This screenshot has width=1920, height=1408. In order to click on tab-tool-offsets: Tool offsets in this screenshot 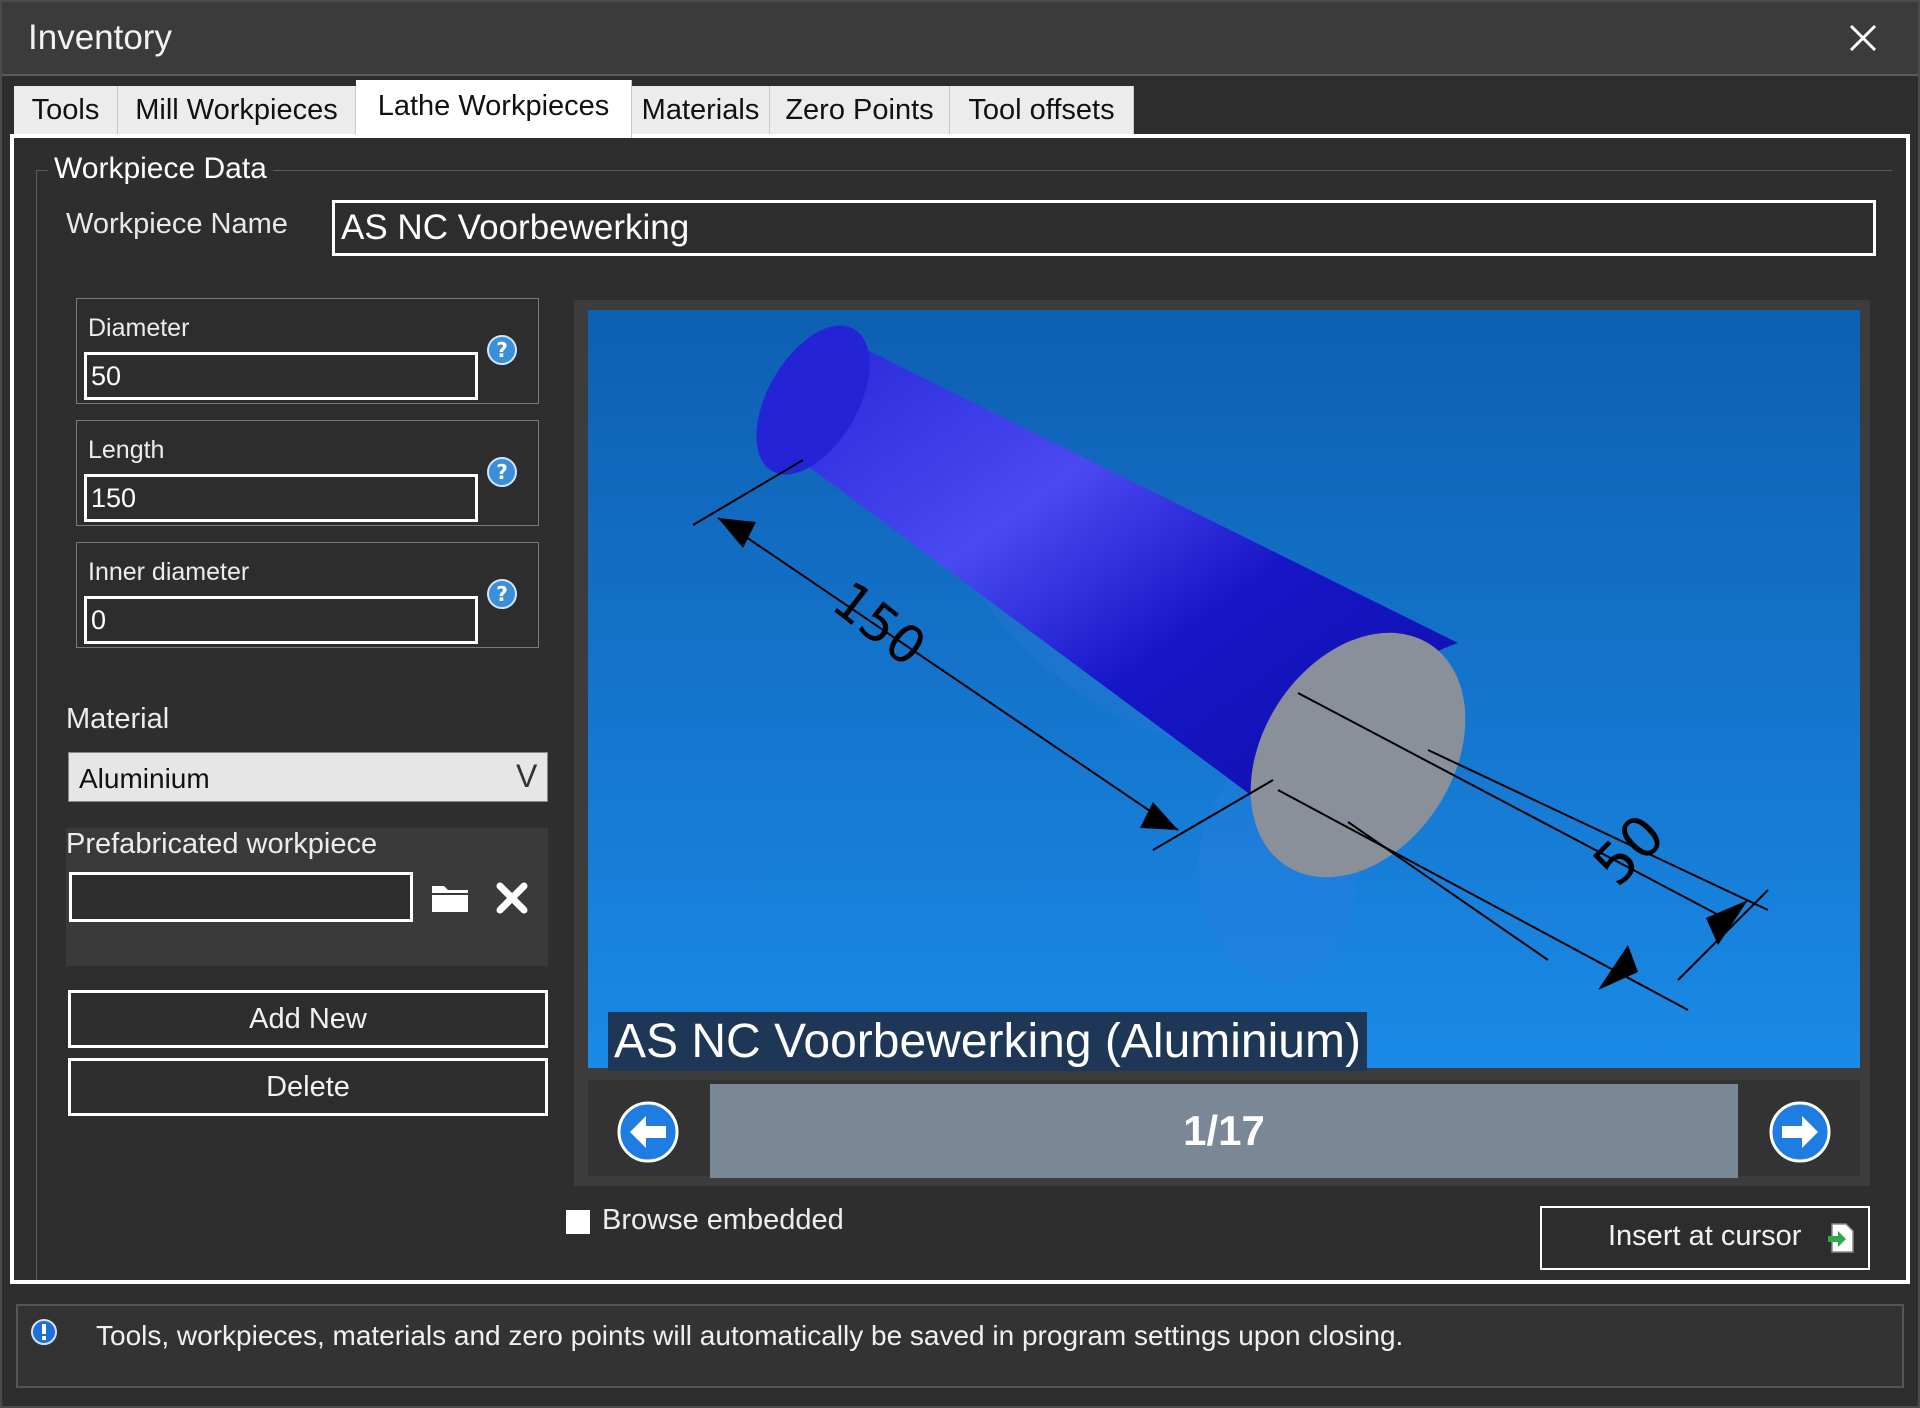, I will do `click(1042, 110)`.